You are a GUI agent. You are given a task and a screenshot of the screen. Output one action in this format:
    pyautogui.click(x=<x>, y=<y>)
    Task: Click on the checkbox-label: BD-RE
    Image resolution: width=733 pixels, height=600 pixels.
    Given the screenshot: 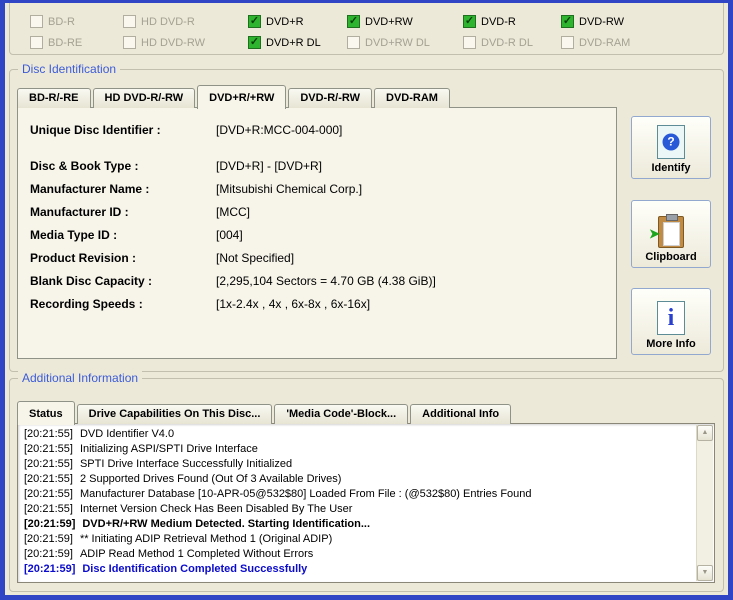 What is the action you would take?
    pyautogui.click(x=65, y=42)
    